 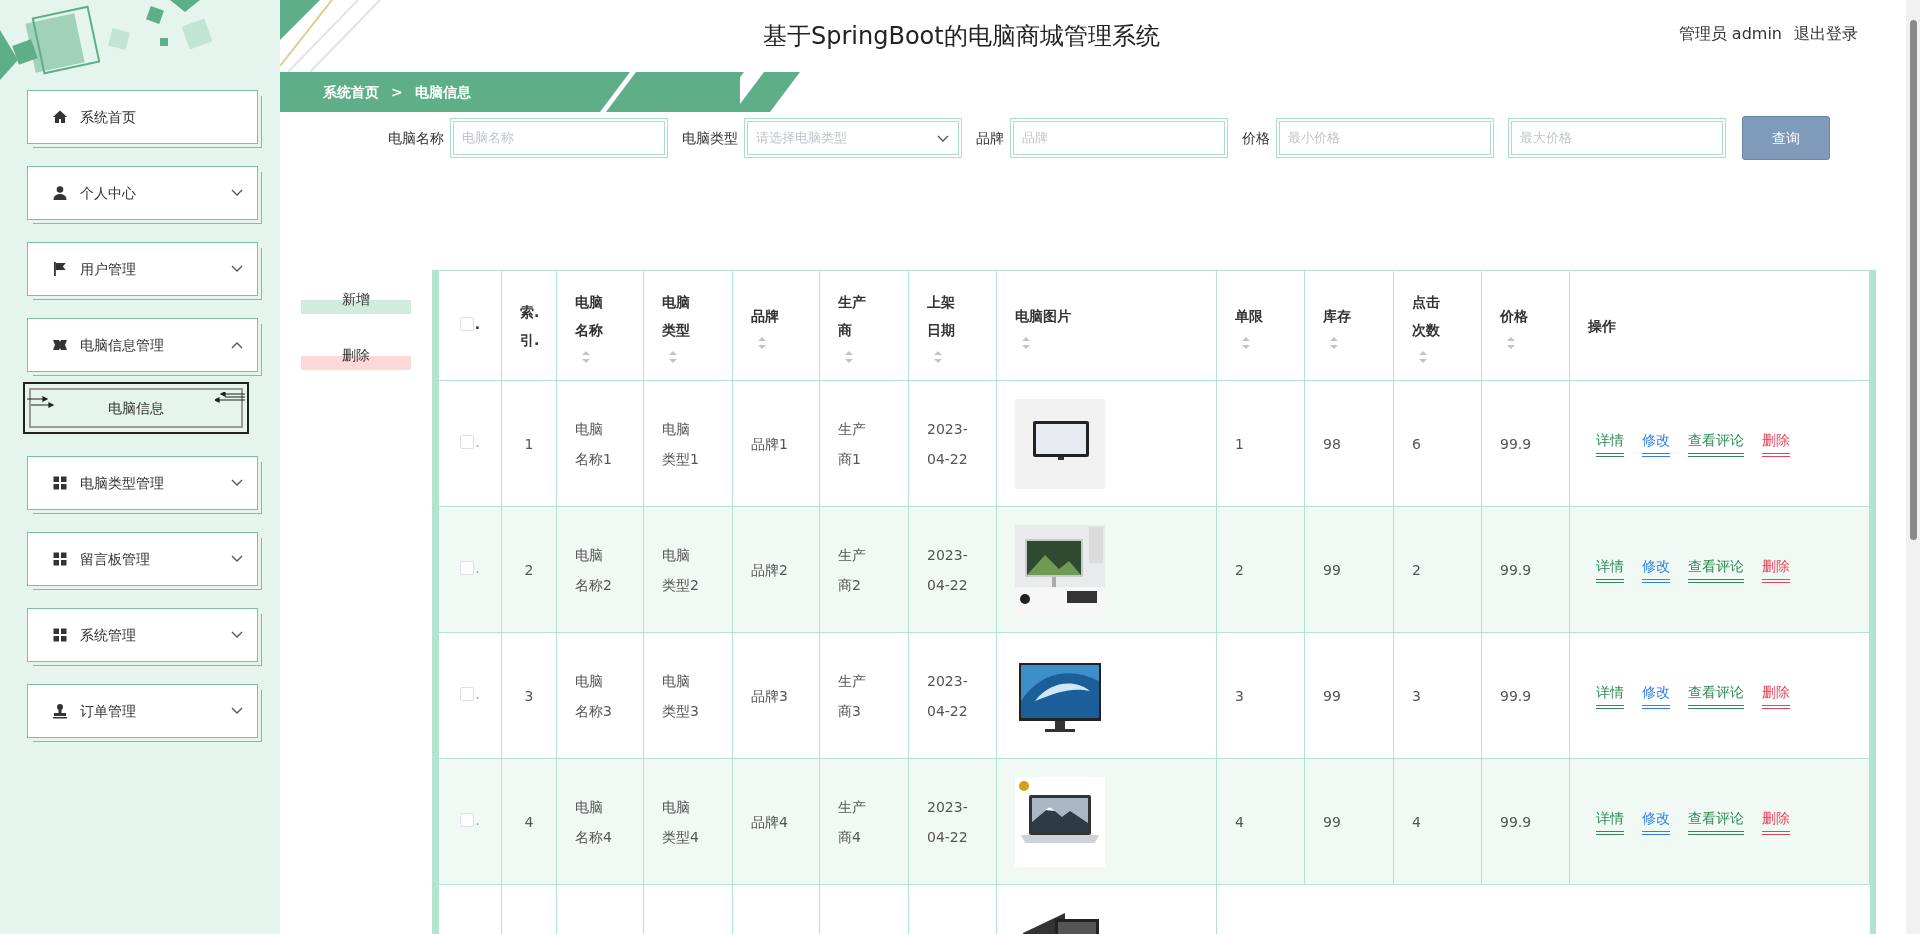 I want to click on stamp-icon, so click(x=60, y=711).